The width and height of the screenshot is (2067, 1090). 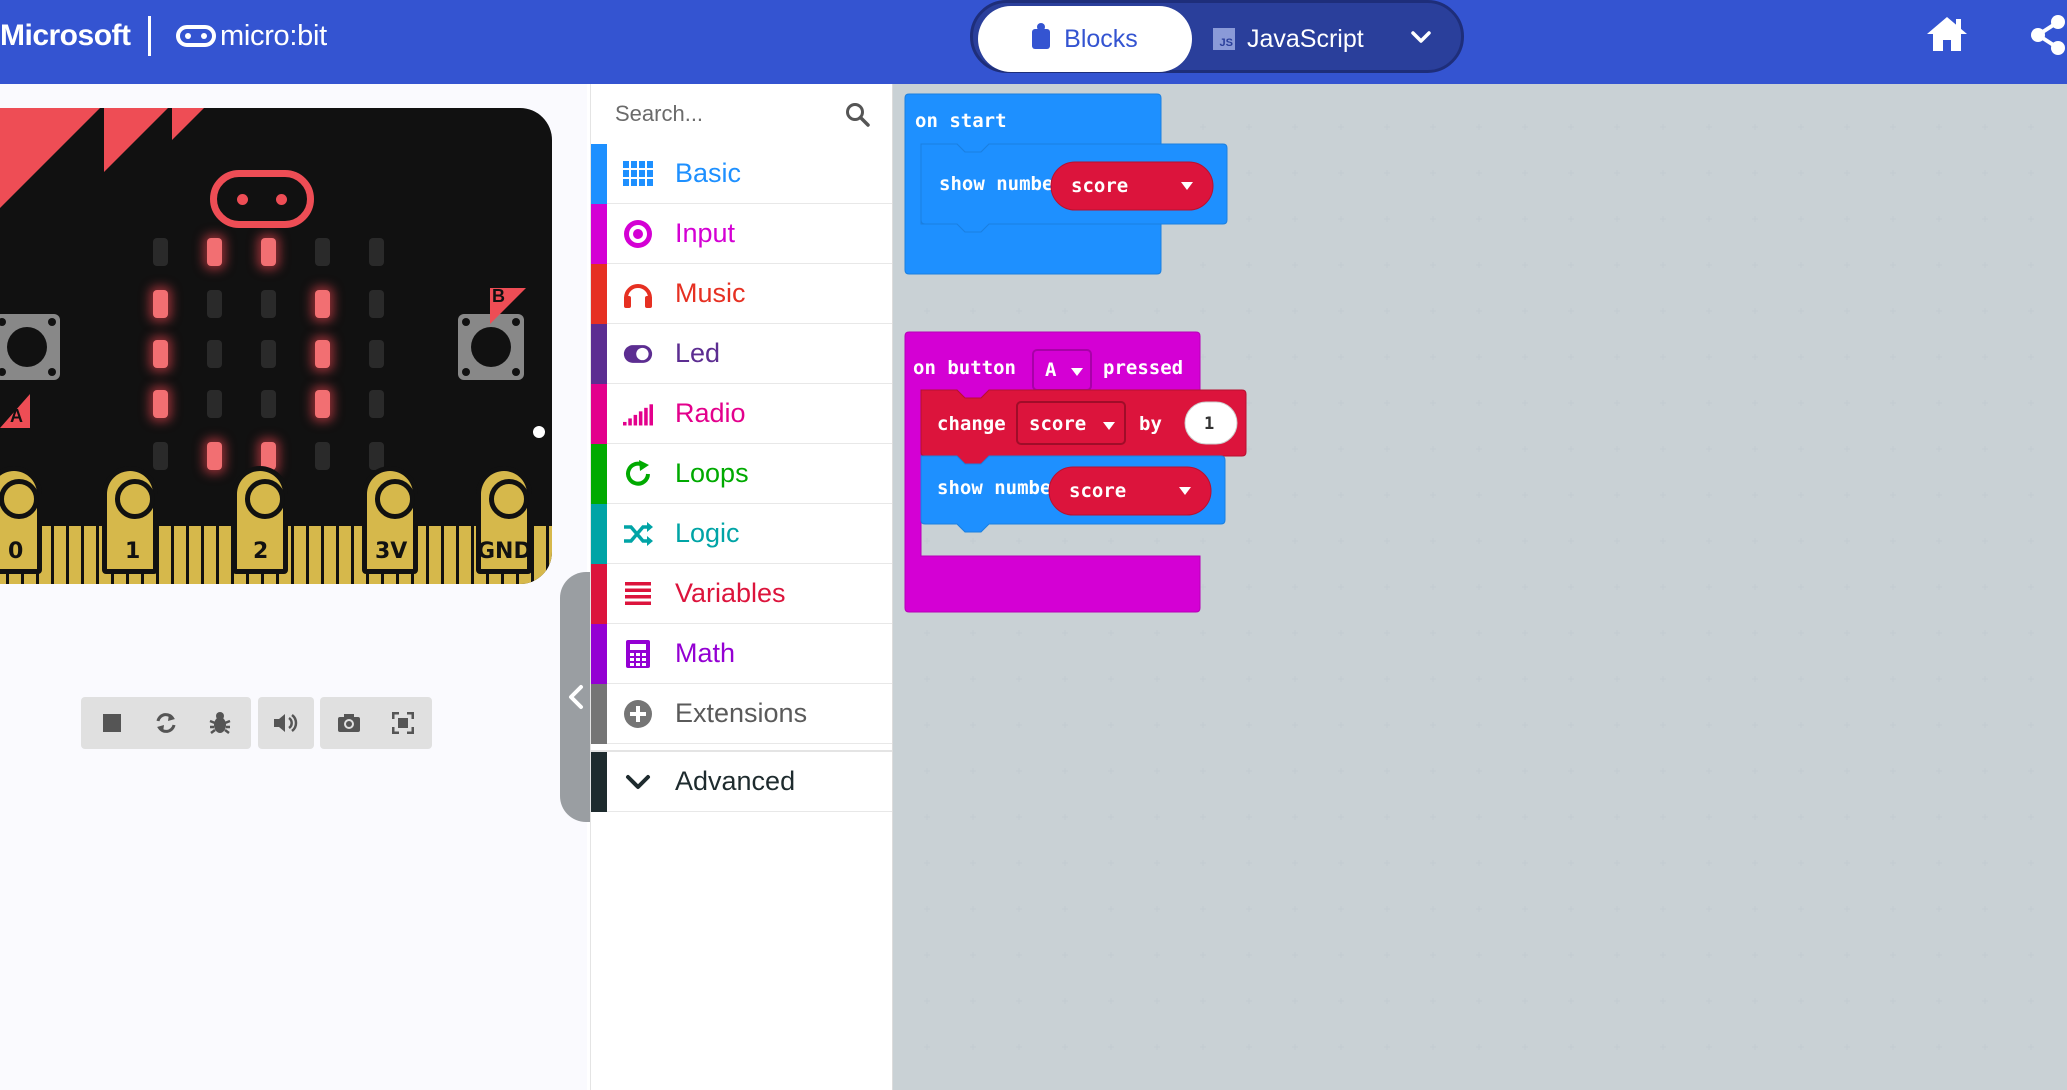 I want to click on puzzle-icon, so click(x=1041, y=36).